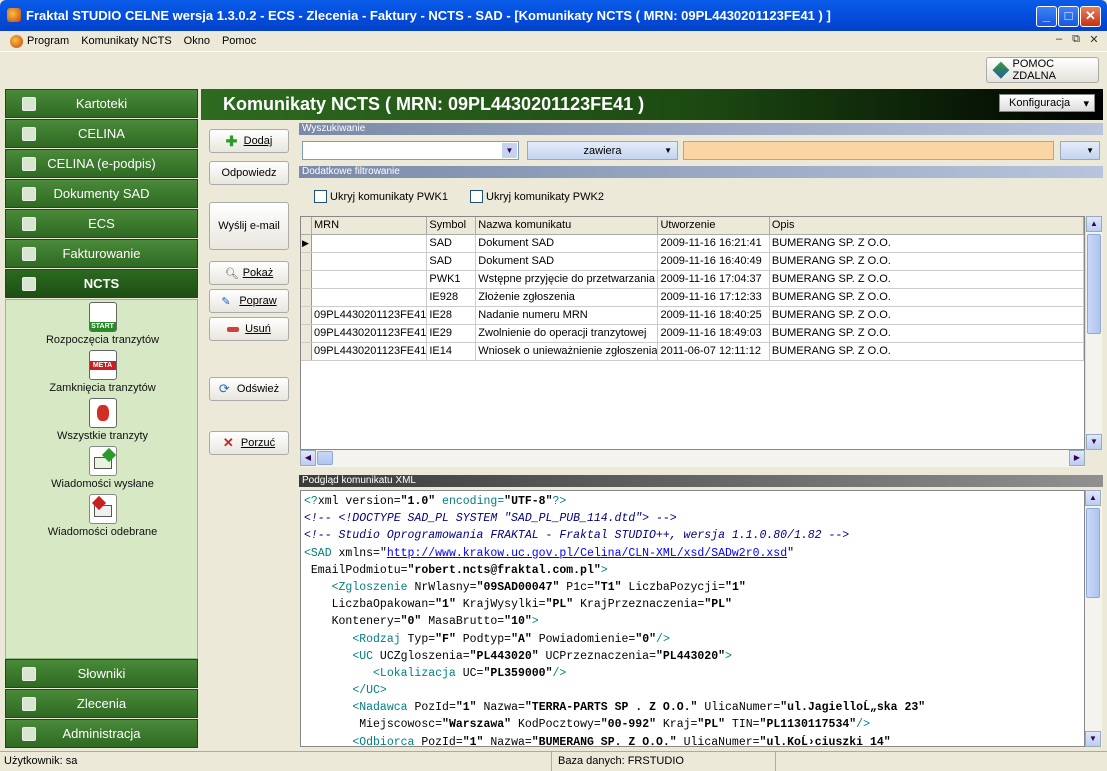 The width and height of the screenshot is (1107, 771). Describe the element at coordinates (249, 301) in the screenshot. I see `edit-button: ✎ Popraw` at that location.